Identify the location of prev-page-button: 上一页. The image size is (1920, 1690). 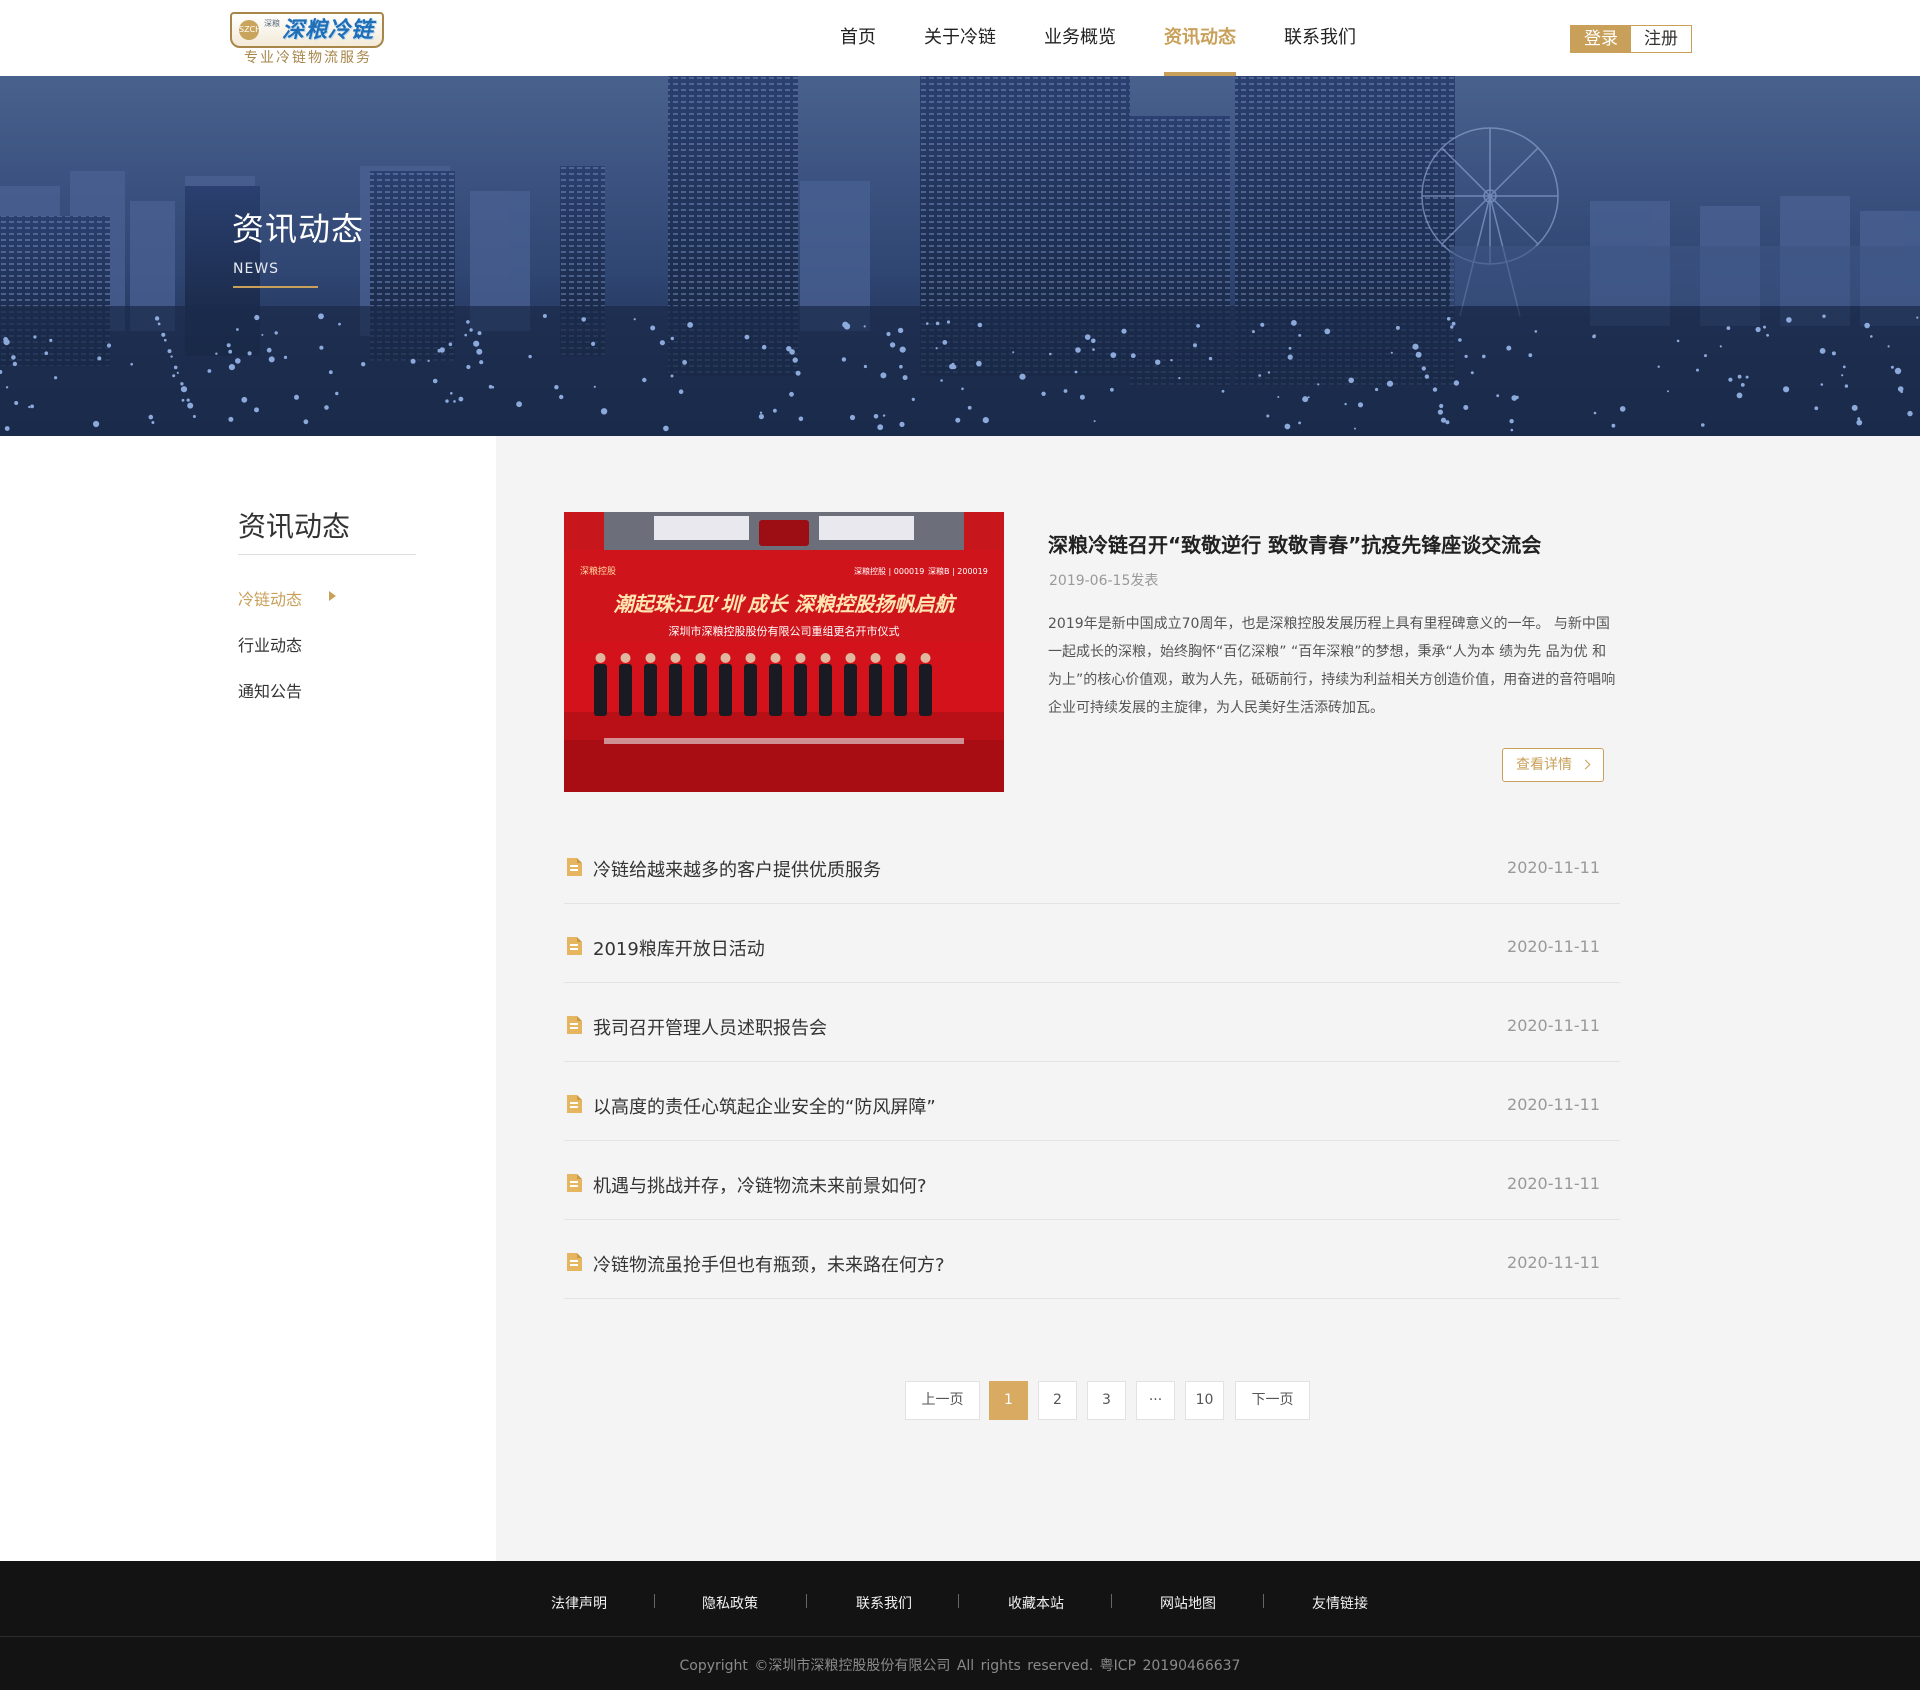
(942, 1400).